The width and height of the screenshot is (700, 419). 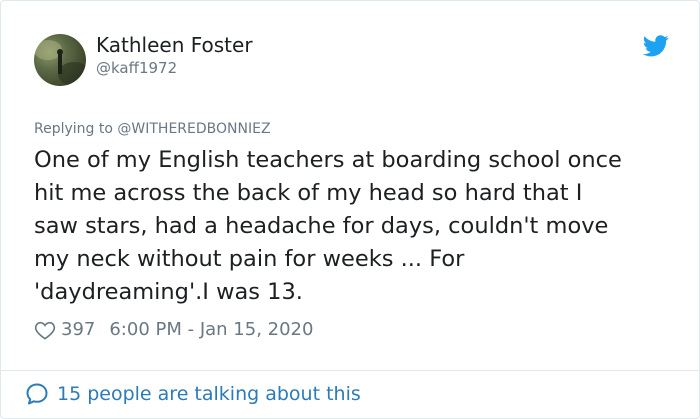 I want to click on heart-icon, so click(x=45, y=330).